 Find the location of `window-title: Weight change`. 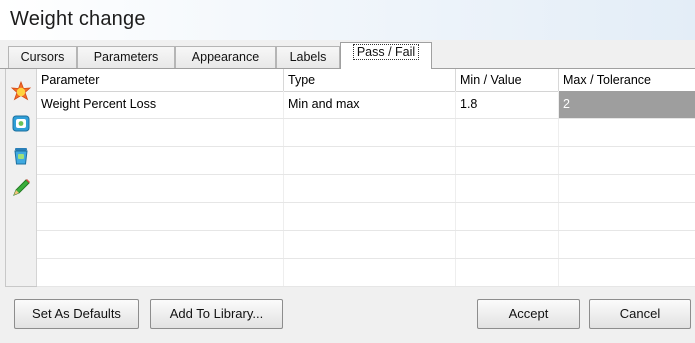

window-title: Weight change is located at coordinates (78, 19).